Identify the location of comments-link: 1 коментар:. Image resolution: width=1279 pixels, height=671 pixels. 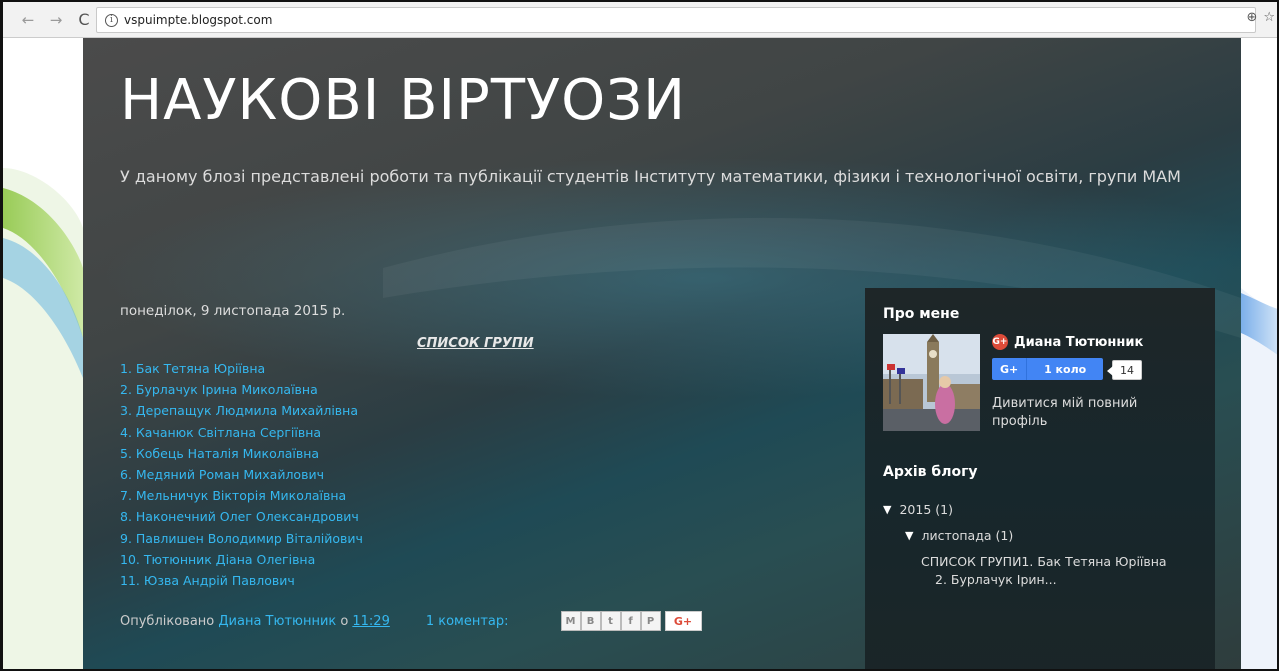
(467, 621).